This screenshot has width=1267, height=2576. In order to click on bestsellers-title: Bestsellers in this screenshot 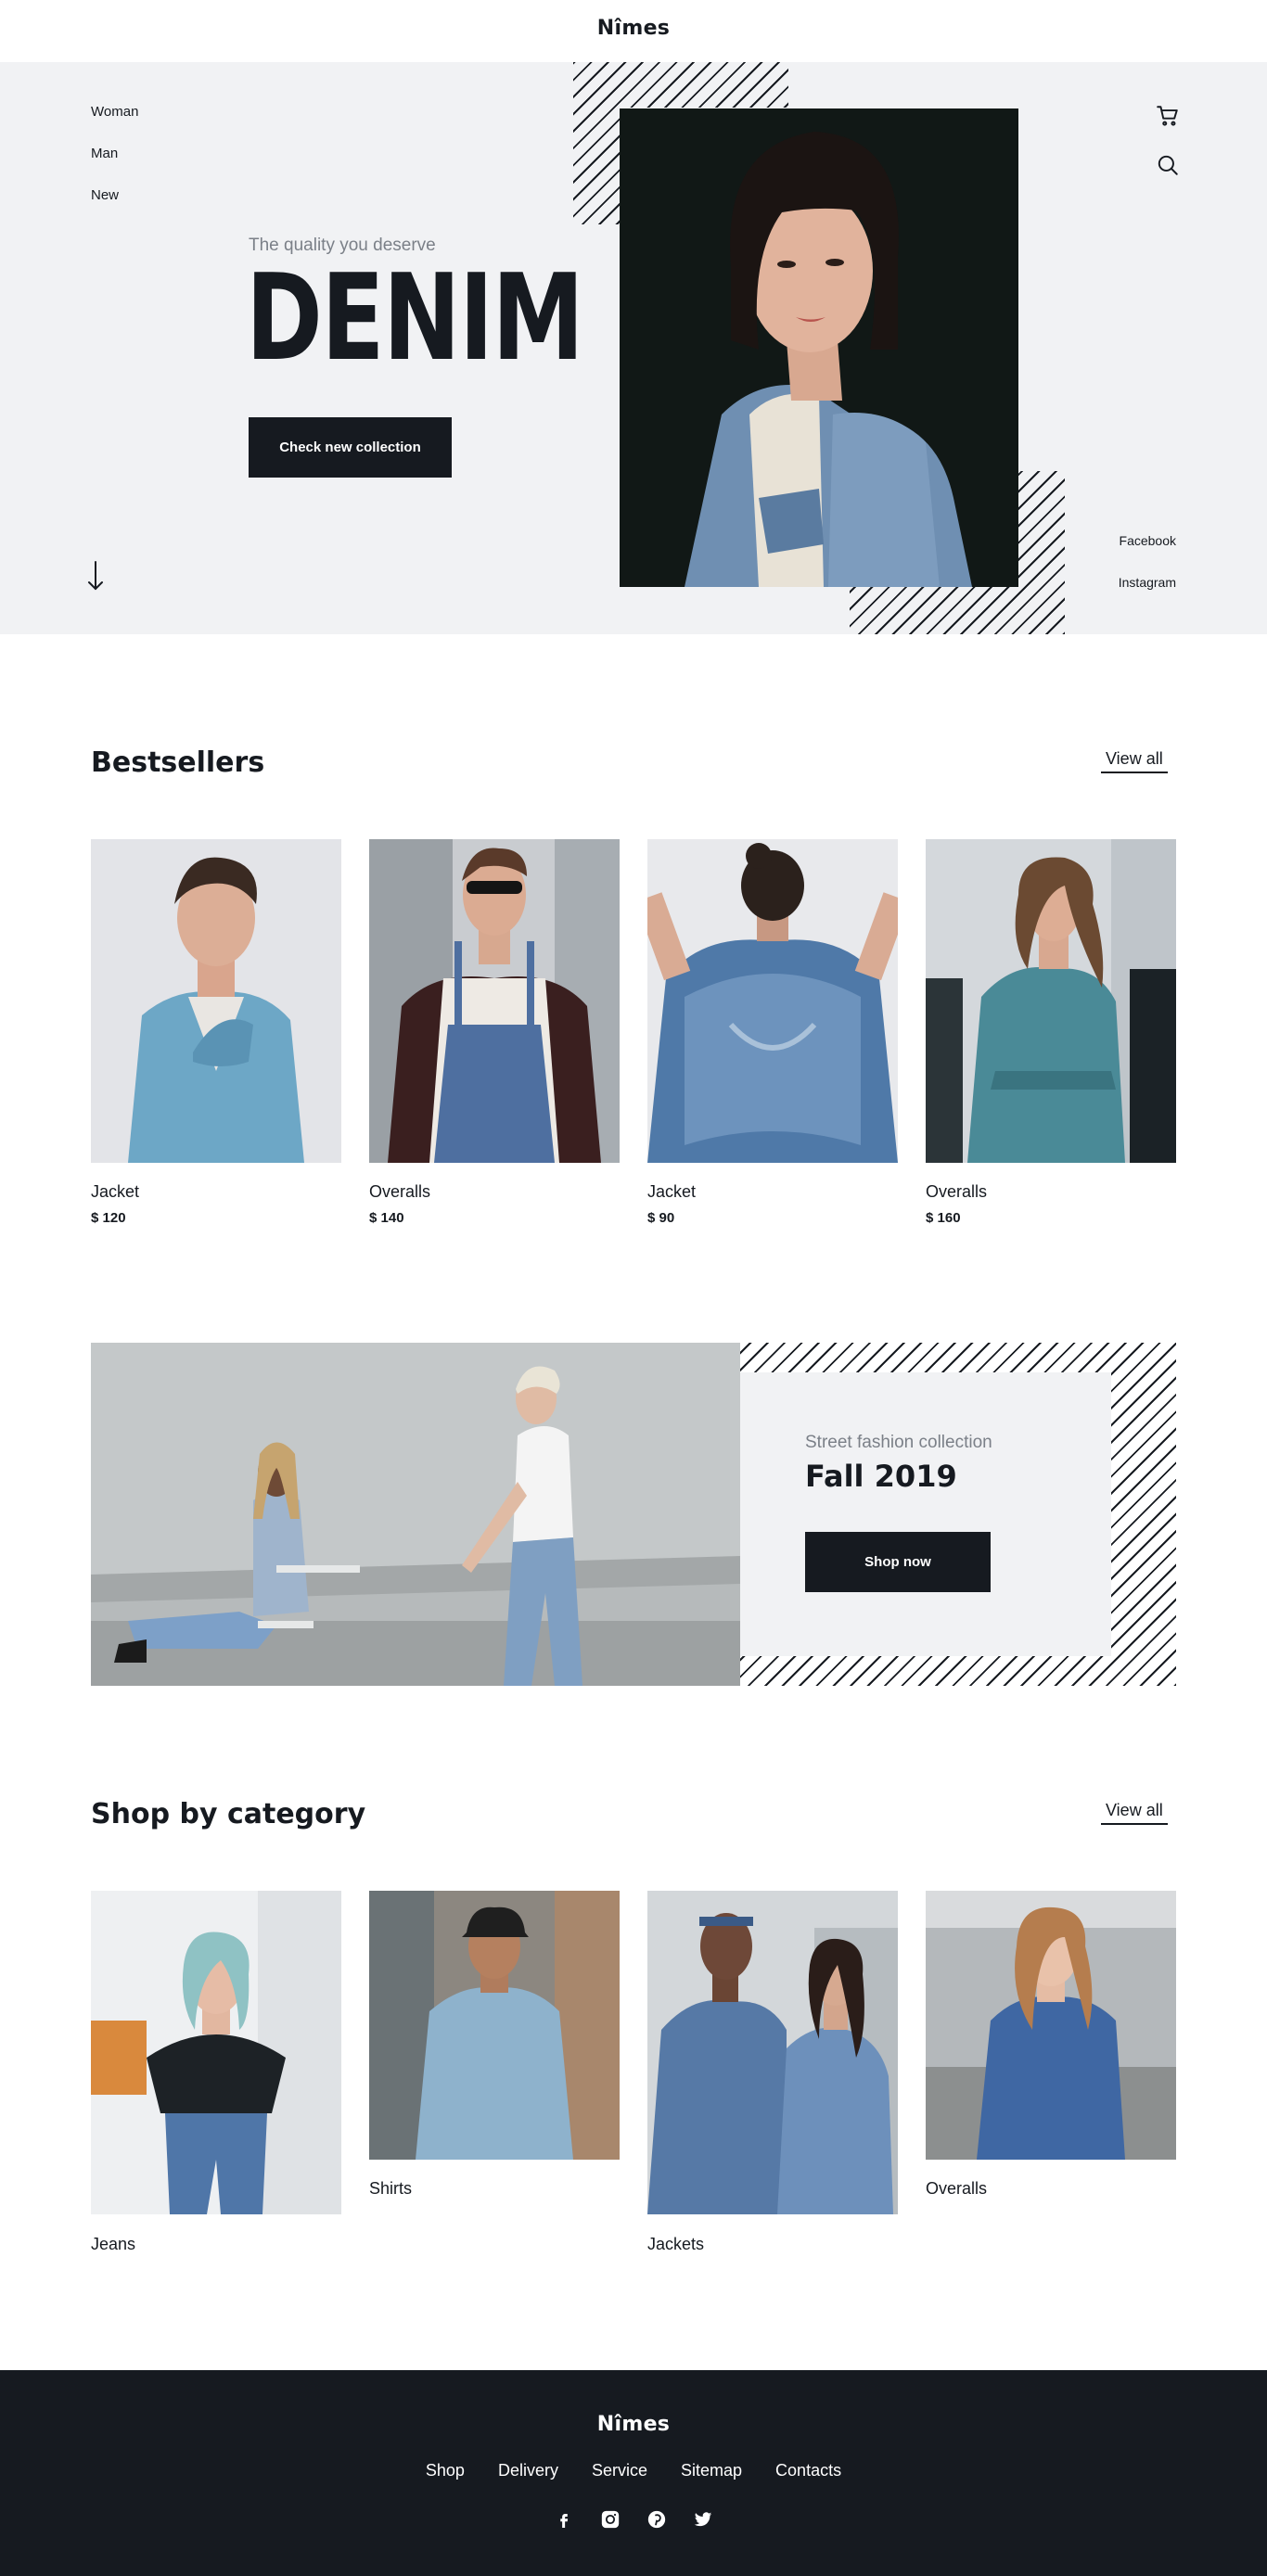, I will do `click(178, 762)`.